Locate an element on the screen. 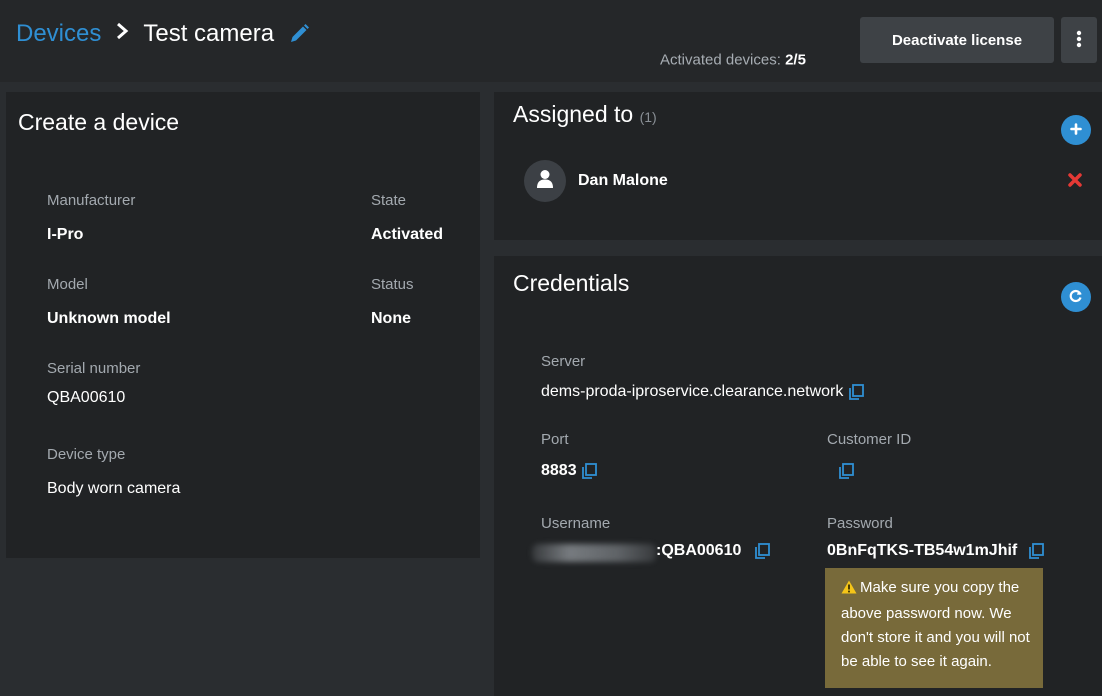 This screenshot has height=696, width=1102. avatar is located at coordinates (545, 181).